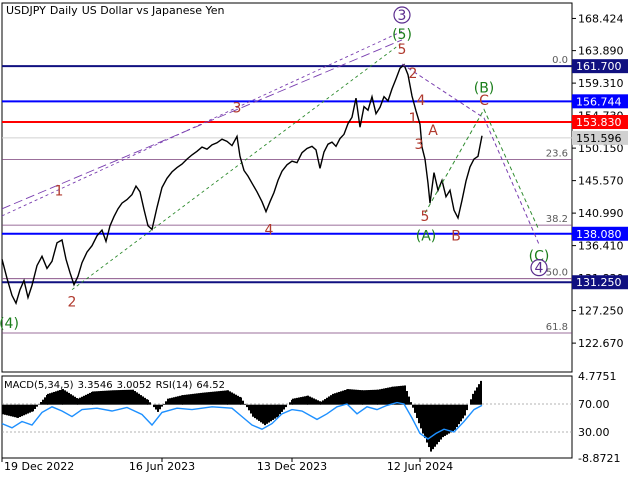 The height and width of the screenshot is (480, 640). What do you see at coordinates (601, 51) in the screenshot?
I see `price-tick-label: 163.890` at bounding box center [601, 51].